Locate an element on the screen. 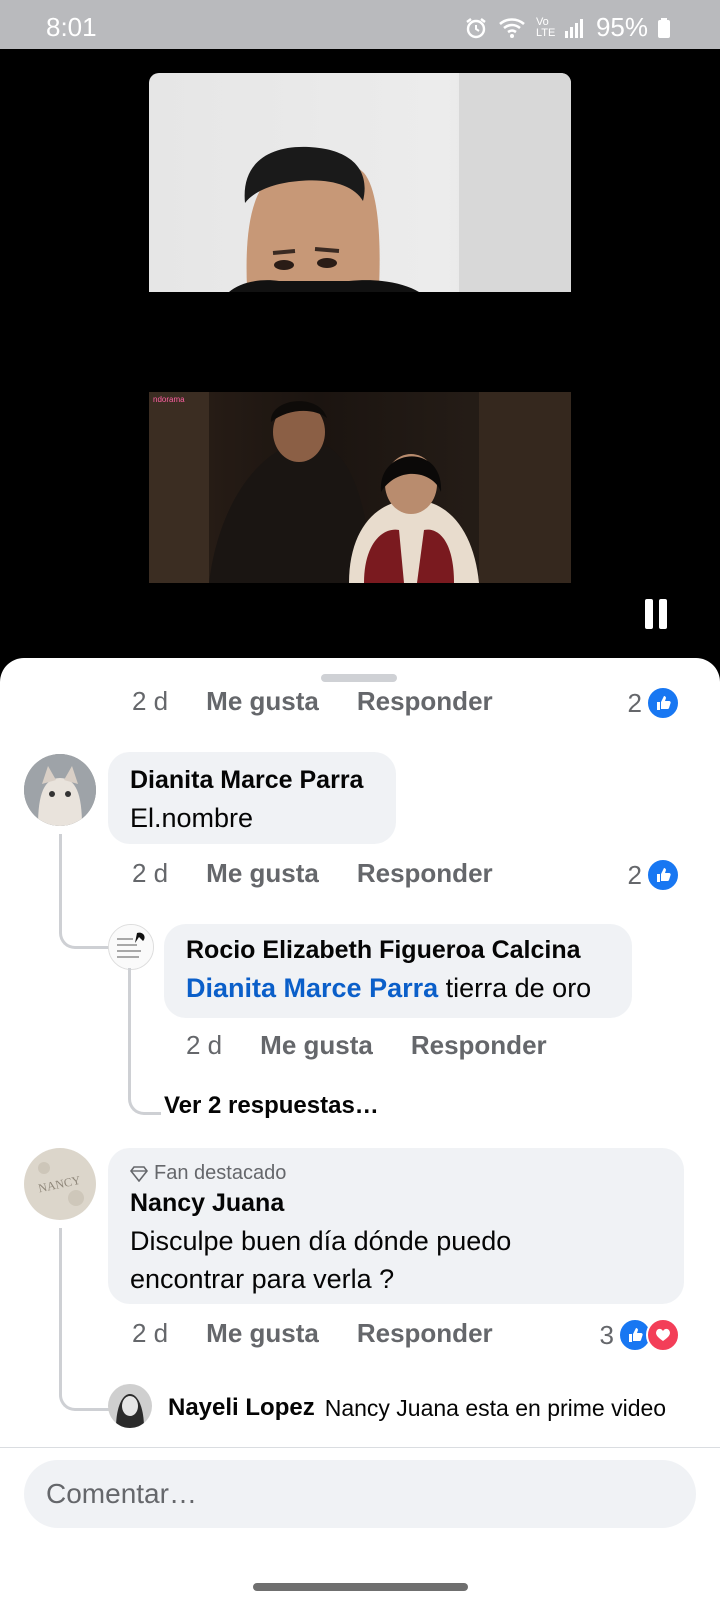  comment-text-line: encontrar para verla ? is located at coordinates (262, 1279).